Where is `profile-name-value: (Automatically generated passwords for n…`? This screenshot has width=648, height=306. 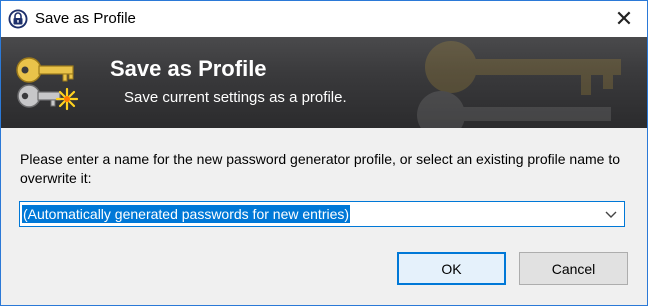 profile-name-value: (Automatically generated passwords for n… is located at coordinates (186, 214).